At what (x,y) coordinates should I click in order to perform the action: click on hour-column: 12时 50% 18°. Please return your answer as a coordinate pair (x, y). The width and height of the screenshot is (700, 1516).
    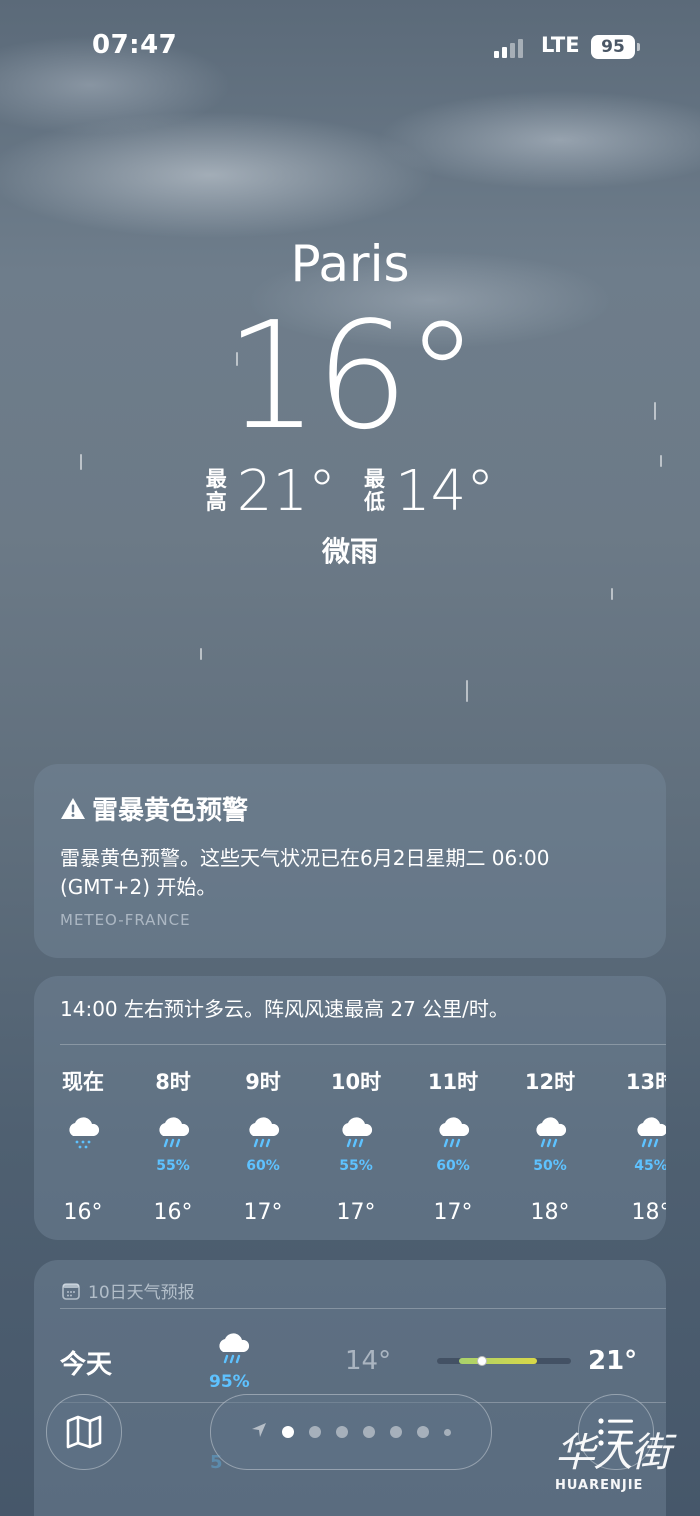
    Looking at the image, I should click on (550, 1144).